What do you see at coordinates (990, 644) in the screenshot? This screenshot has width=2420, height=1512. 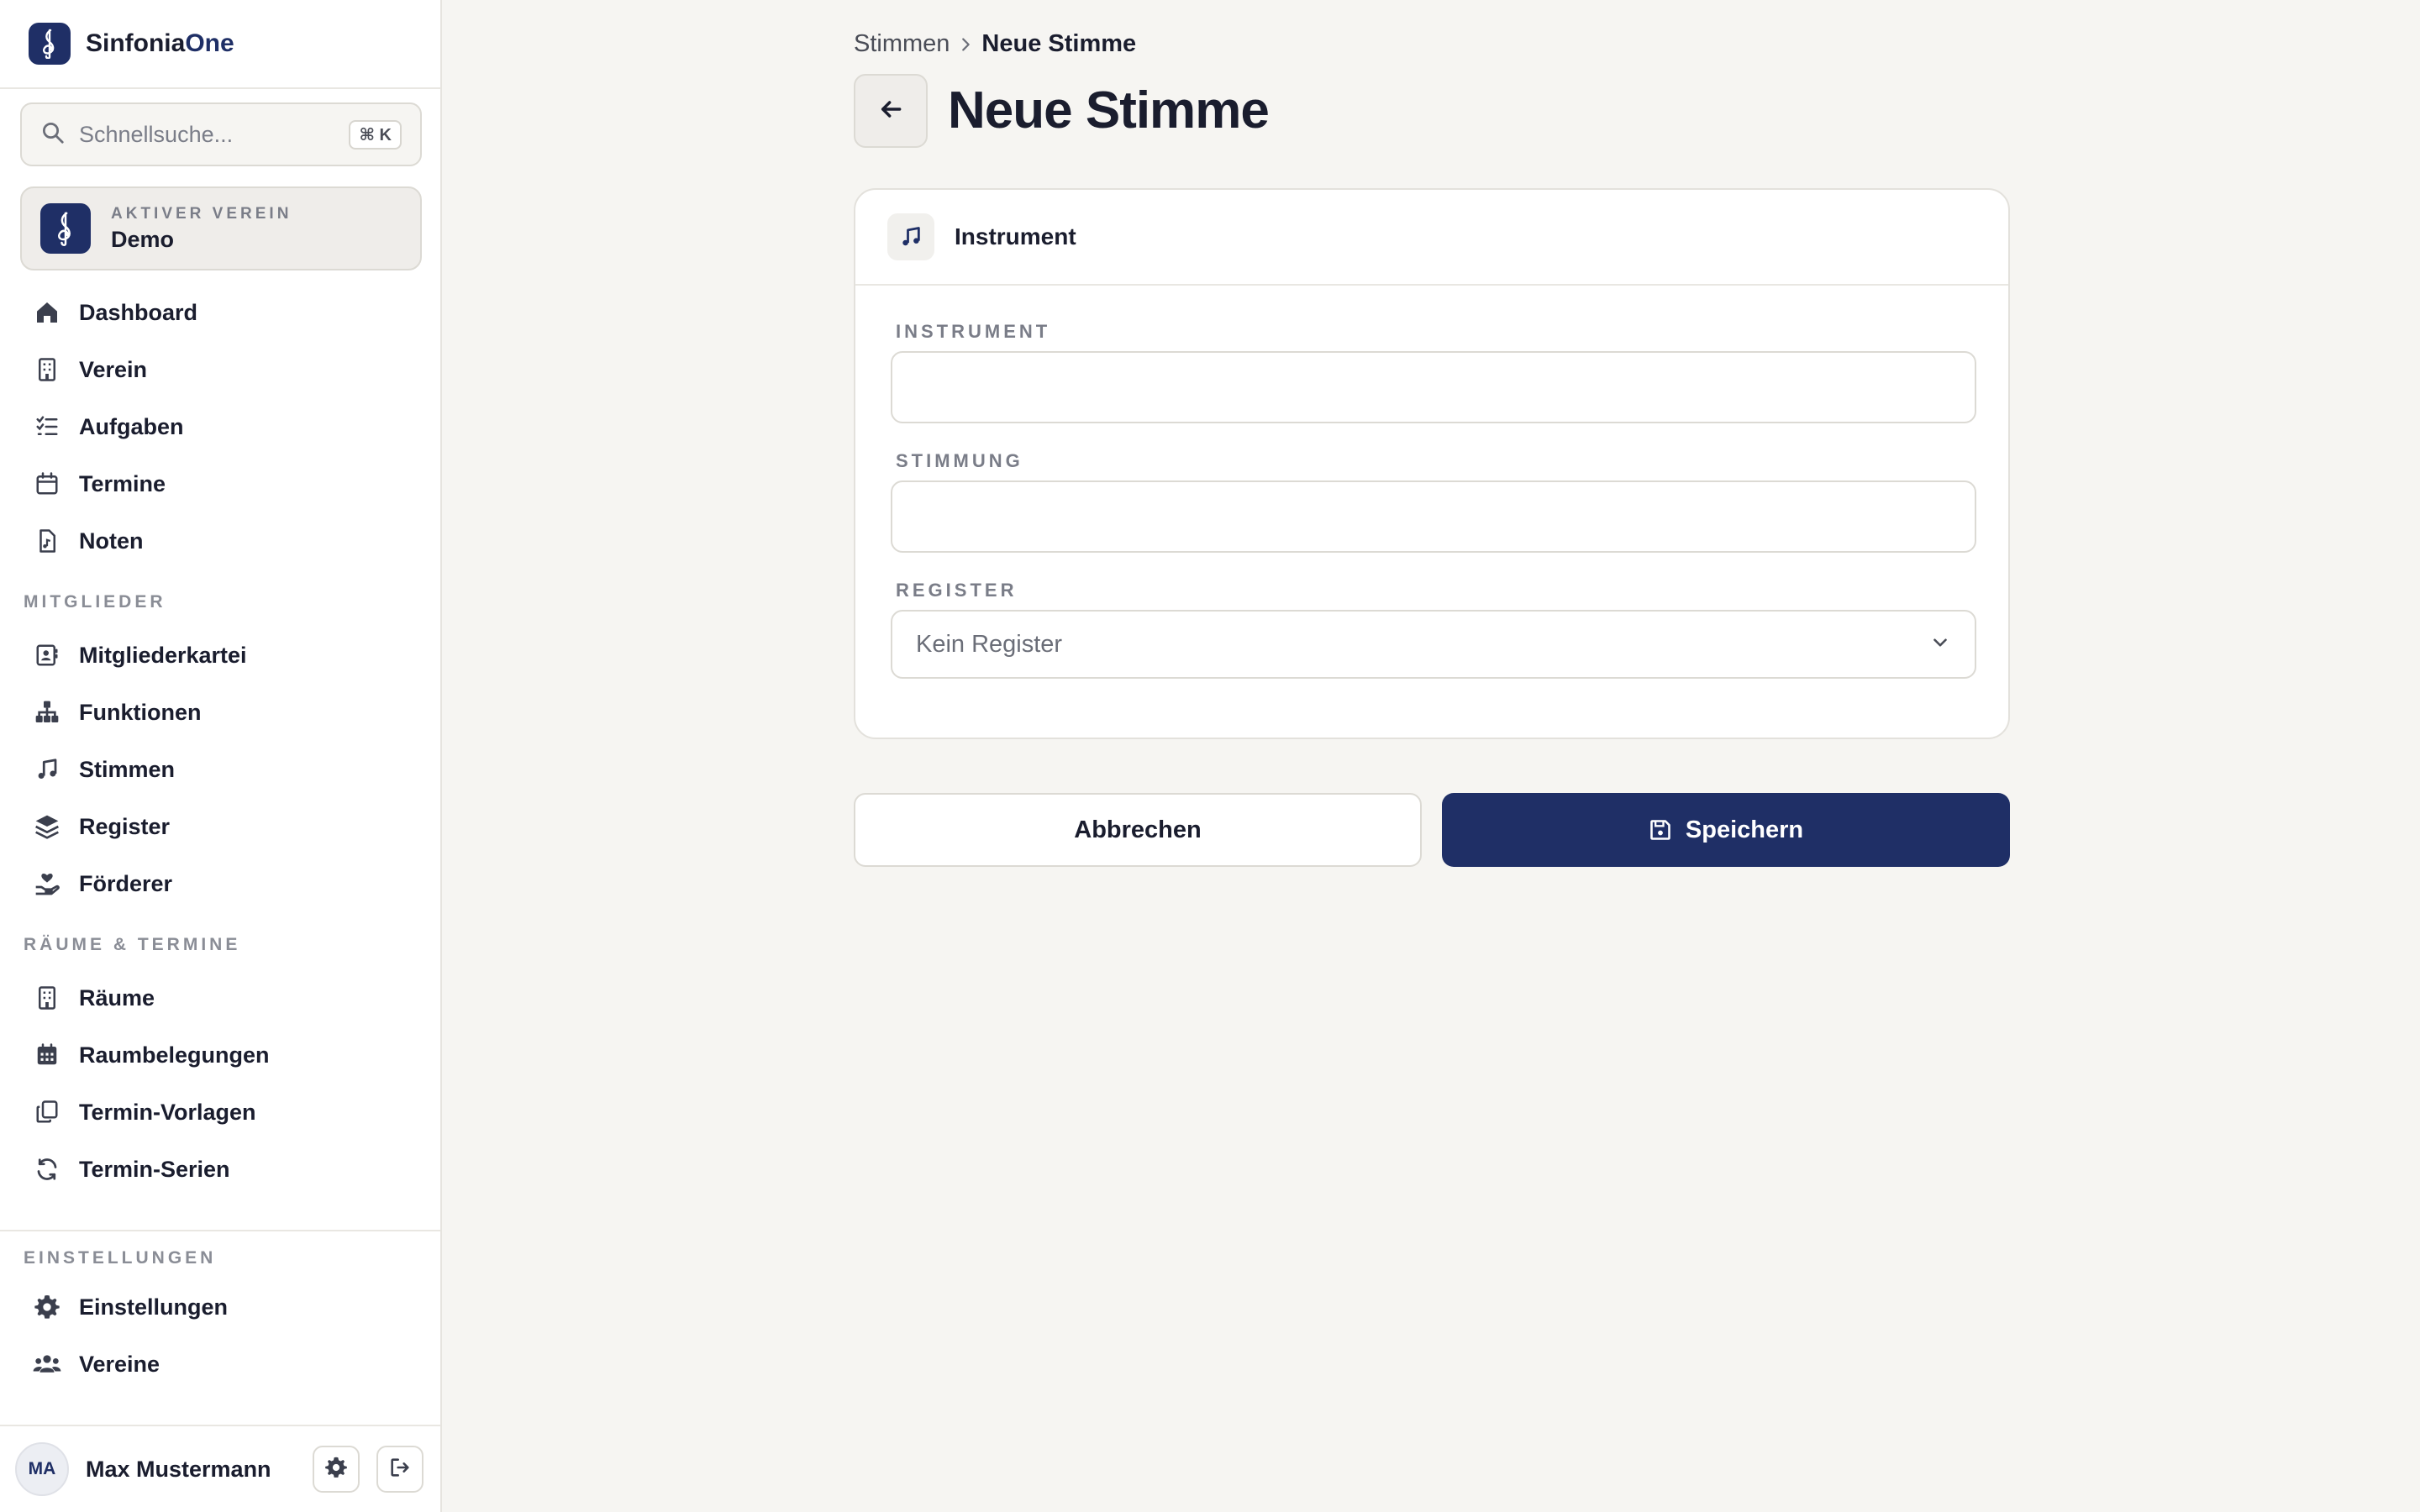 I see `register-select-value: Kein Register` at bounding box center [990, 644].